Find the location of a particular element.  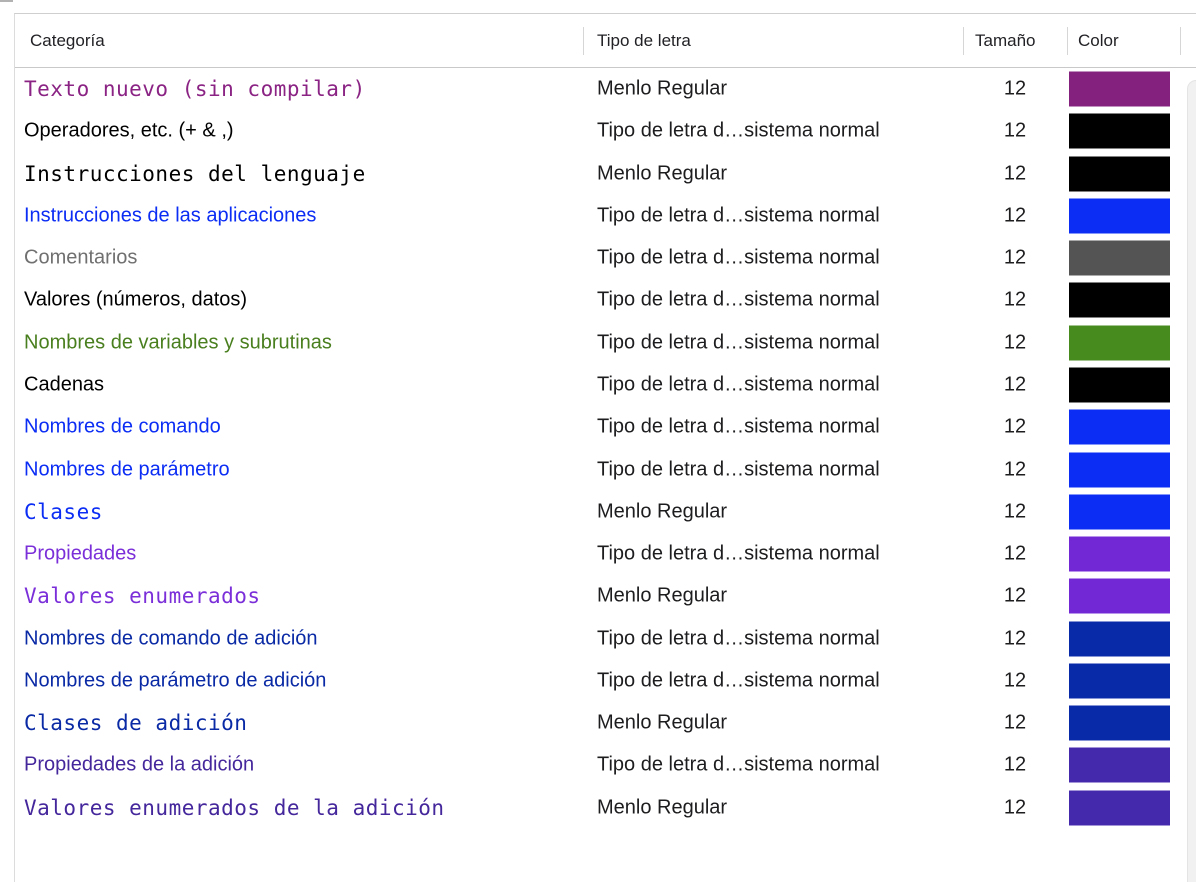

column-header-color: Color is located at coordinates (1098, 40).